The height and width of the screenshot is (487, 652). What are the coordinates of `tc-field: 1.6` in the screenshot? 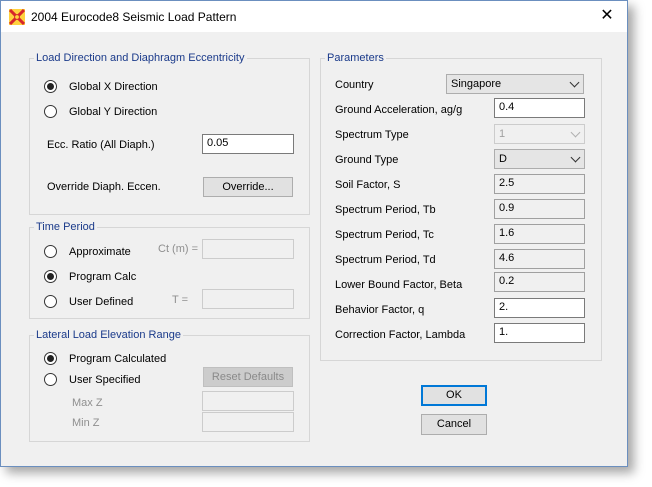 It's located at (539, 234).